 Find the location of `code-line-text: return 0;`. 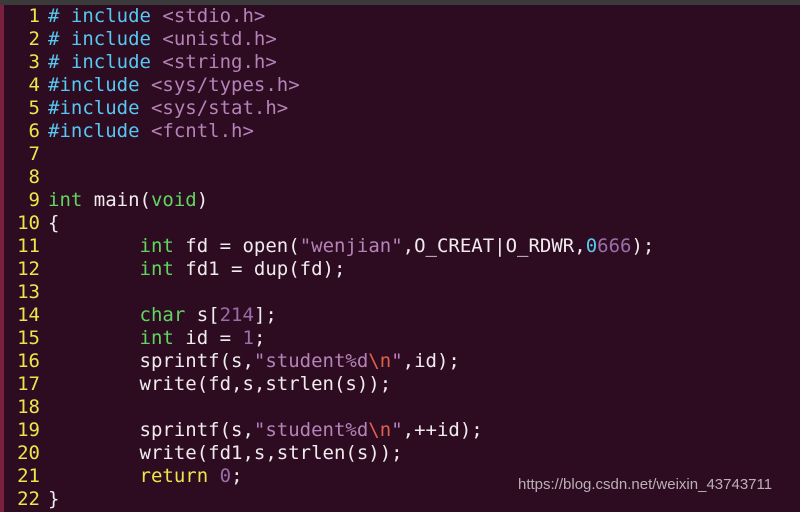

code-line-text: return 0; is located at coordinates (141, 476).